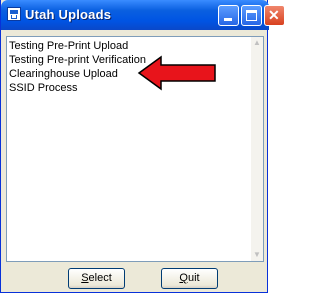 This screenshot has width=320, height=293. What do you see at coordinates (68, 46) in the screenshot?
I see `list-item: Testing Pre-Print Upload` at bounding box center [68, 46].